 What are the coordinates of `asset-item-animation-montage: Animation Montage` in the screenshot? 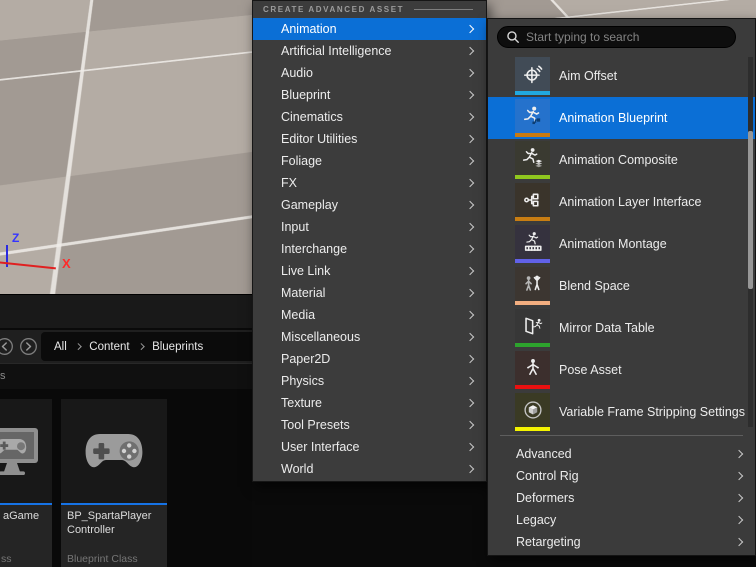 It's located at (621, 244).